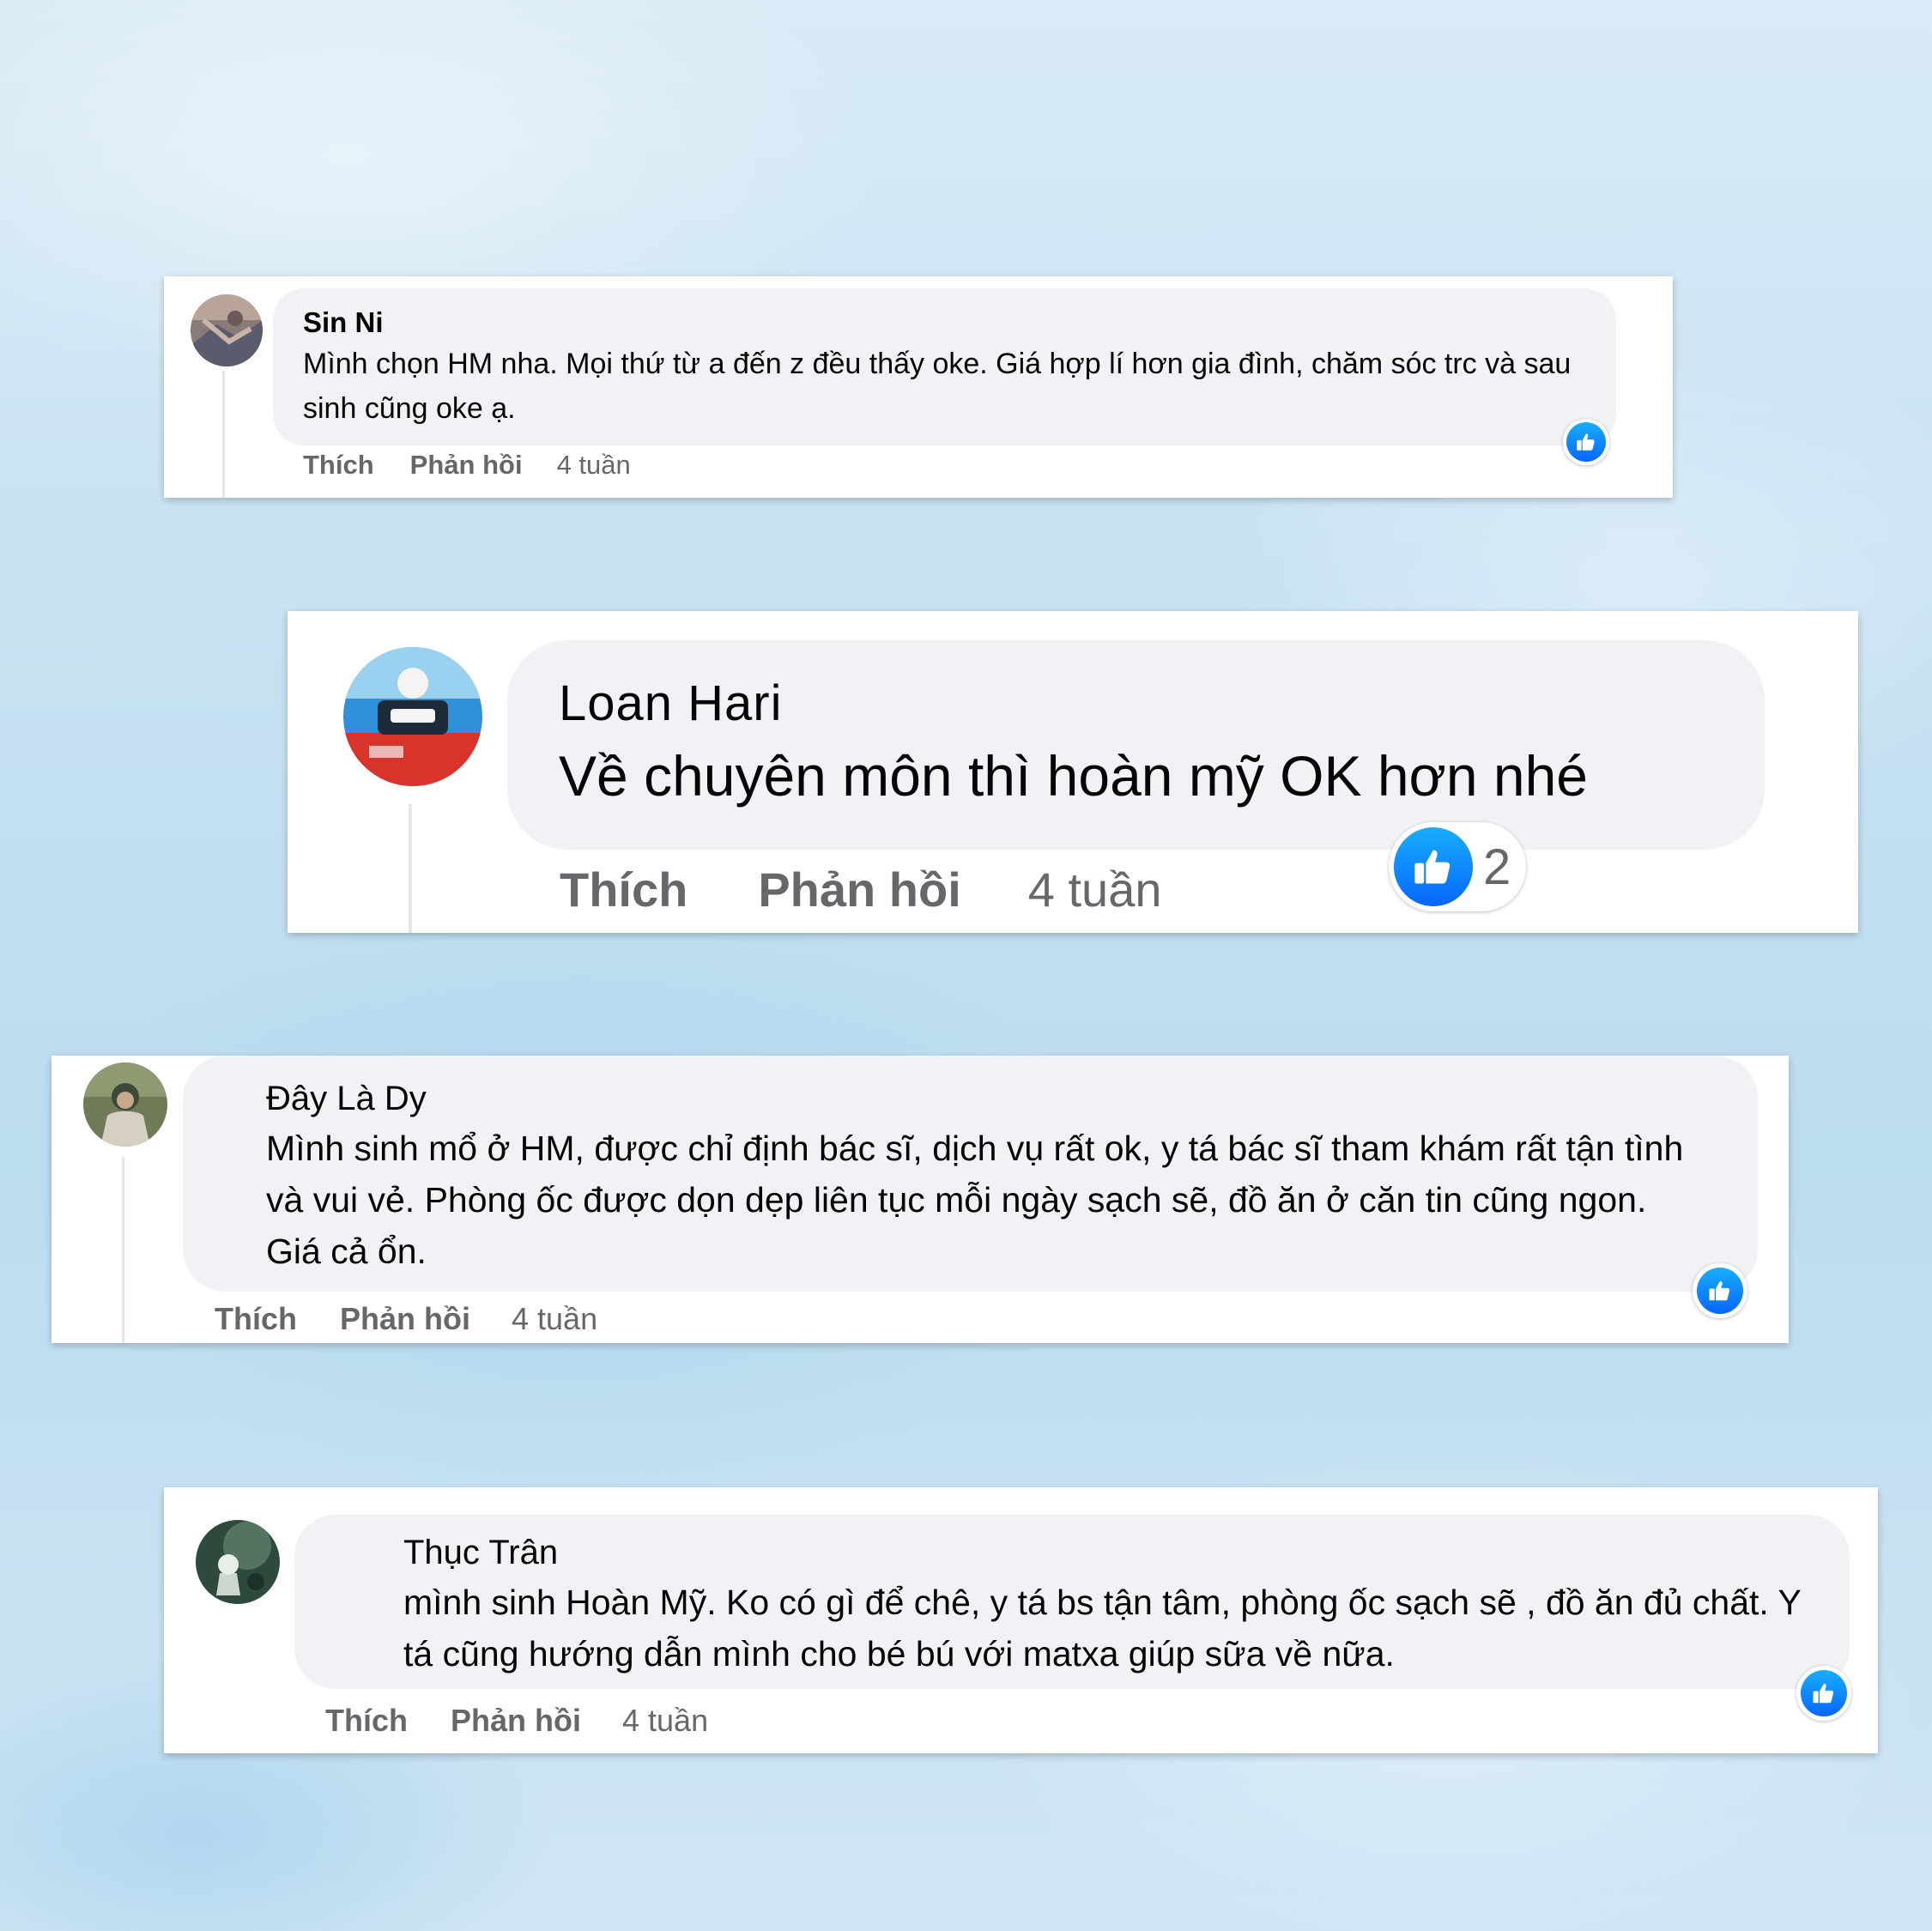 The width and height of the screenshot is (1932, 1931). What do you see at coordinates (989, 1098) in the screenshot?
I see `comment-author: Đây Là Dy` at bounding box center [989, 1098].